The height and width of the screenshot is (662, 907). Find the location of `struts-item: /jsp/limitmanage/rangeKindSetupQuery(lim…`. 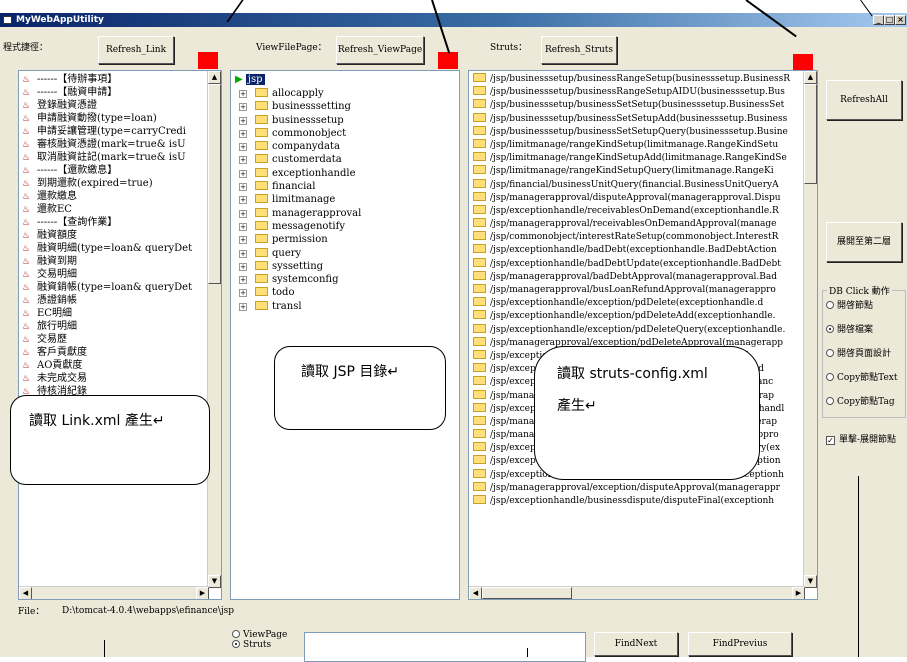

struts-item: /jsp/limitmanage/rangeKindSetupQuery(lim… is located at coordinates (637, 171).